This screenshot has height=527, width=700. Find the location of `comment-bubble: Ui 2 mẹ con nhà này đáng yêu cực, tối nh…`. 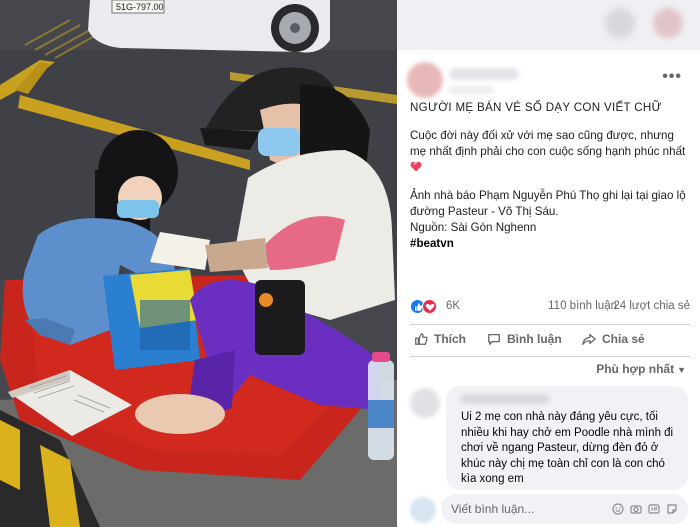

comment-bubble: Ui 2 mẹ con nhà này đáng yêu cực, tối nh… is located at coordinates (567, 438).